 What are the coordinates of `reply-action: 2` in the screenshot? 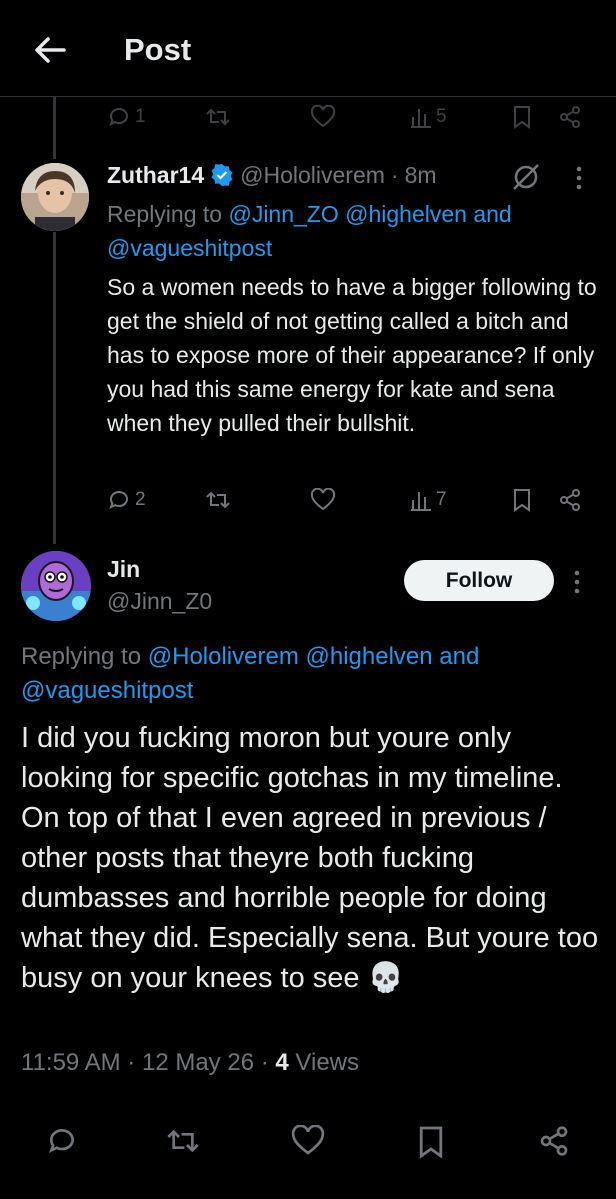 It's located at (126, 500).